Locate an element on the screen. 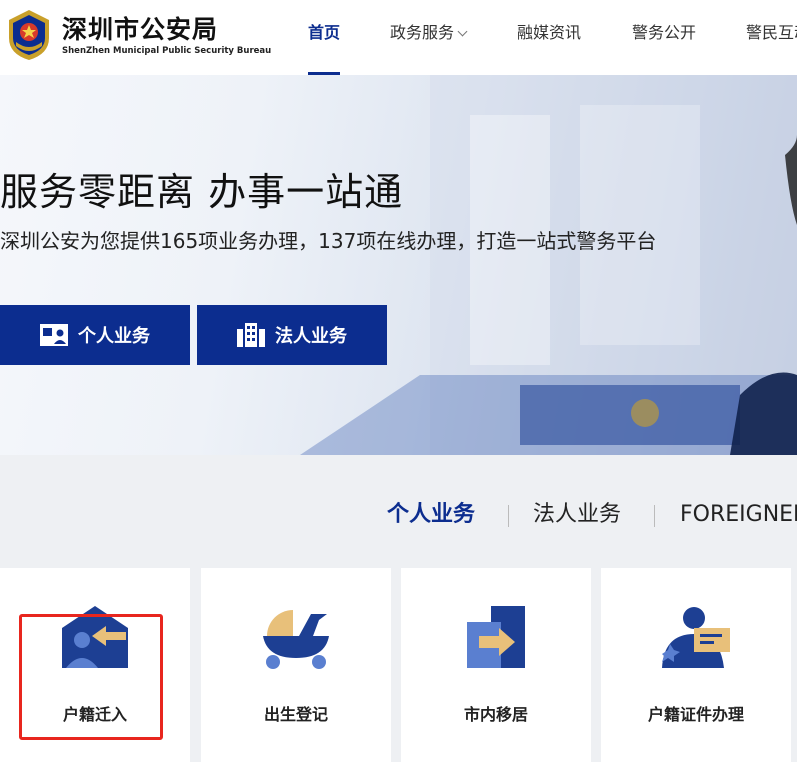 This screenshot has width=797, height=762. service-card-id-document: 户籍证件办理 is located at coordinates (696, 665).